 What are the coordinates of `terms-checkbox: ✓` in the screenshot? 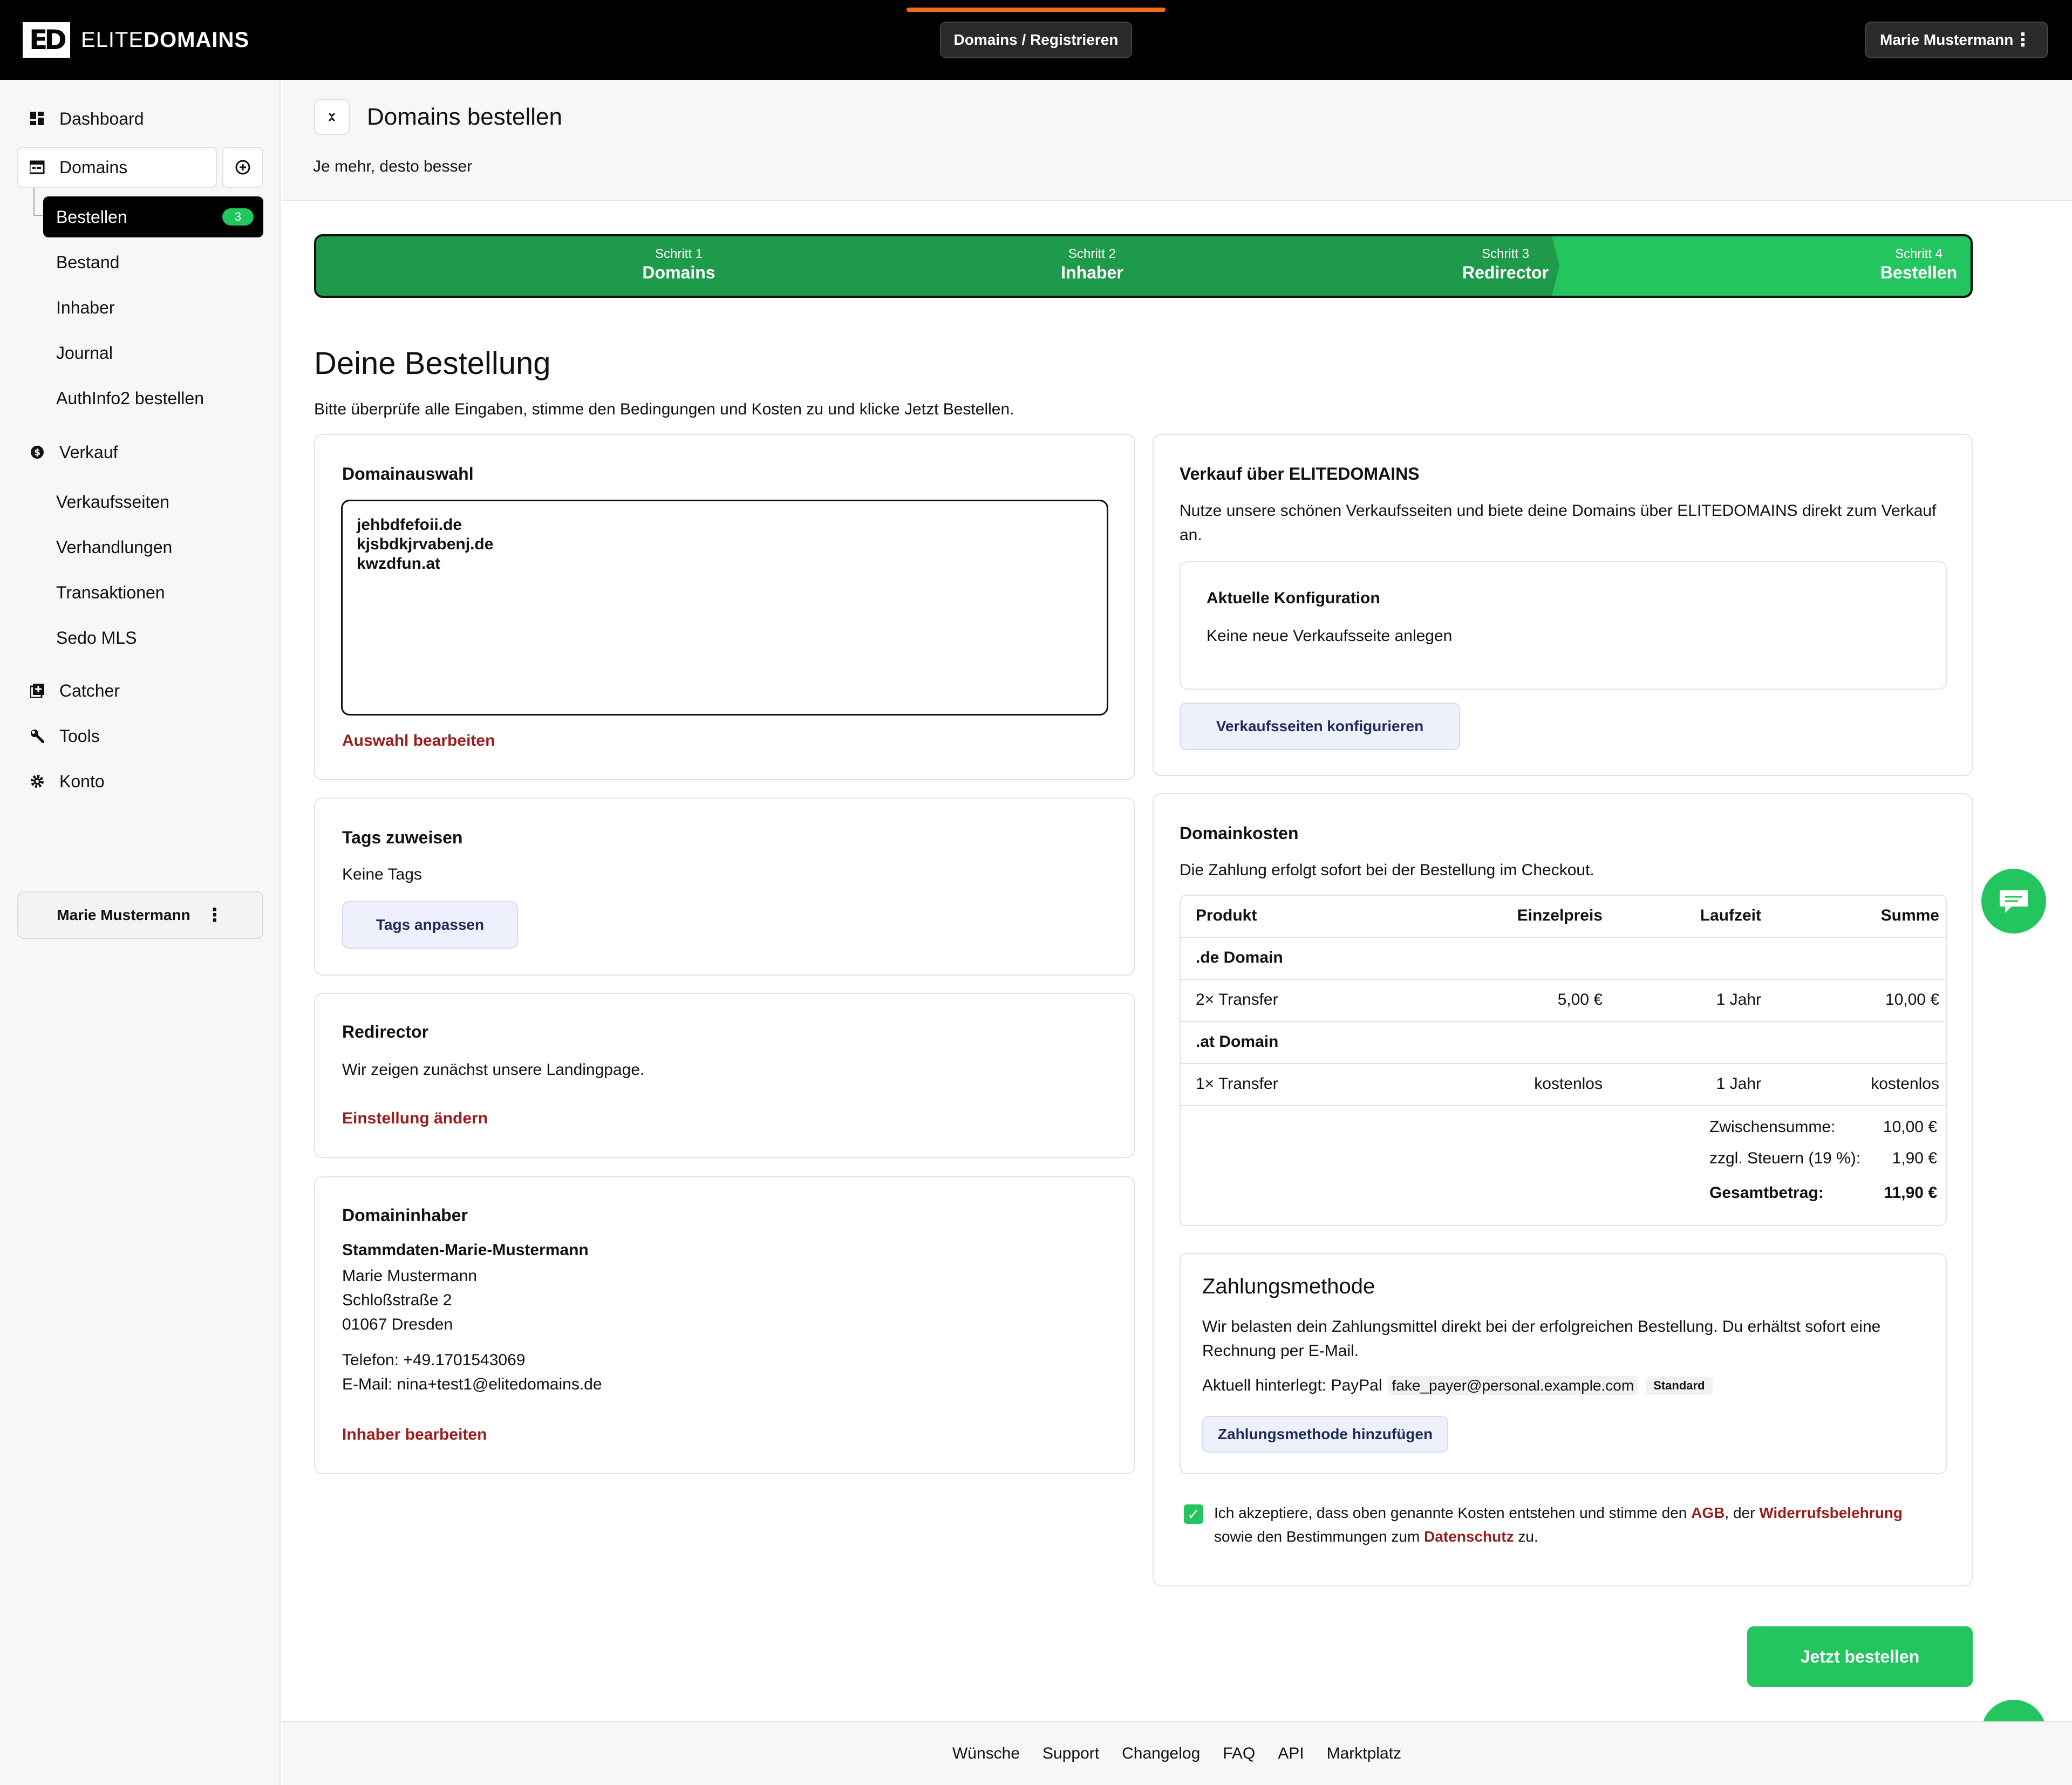 It's located at (1193, 1514).